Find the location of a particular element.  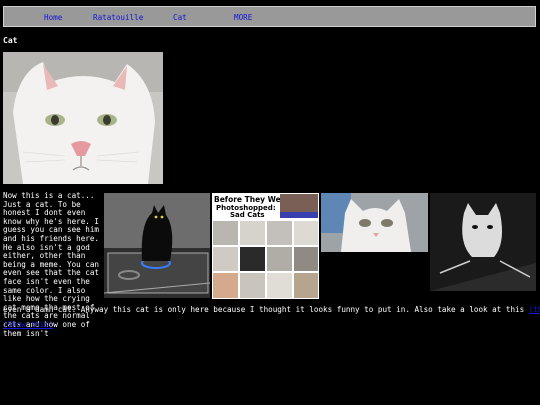

page-title: Cat is located at coordinates (10, 40).